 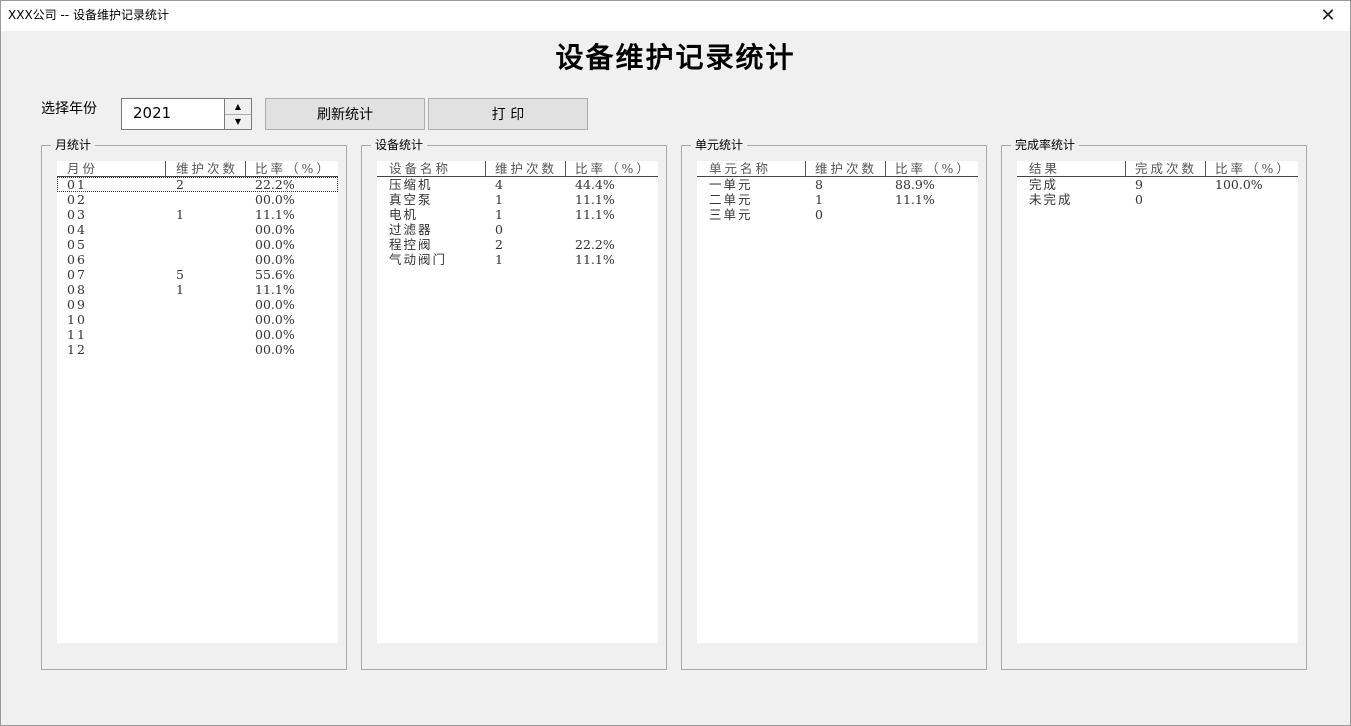 I want to click on list-cell: 08, so click(x=77, y=289).